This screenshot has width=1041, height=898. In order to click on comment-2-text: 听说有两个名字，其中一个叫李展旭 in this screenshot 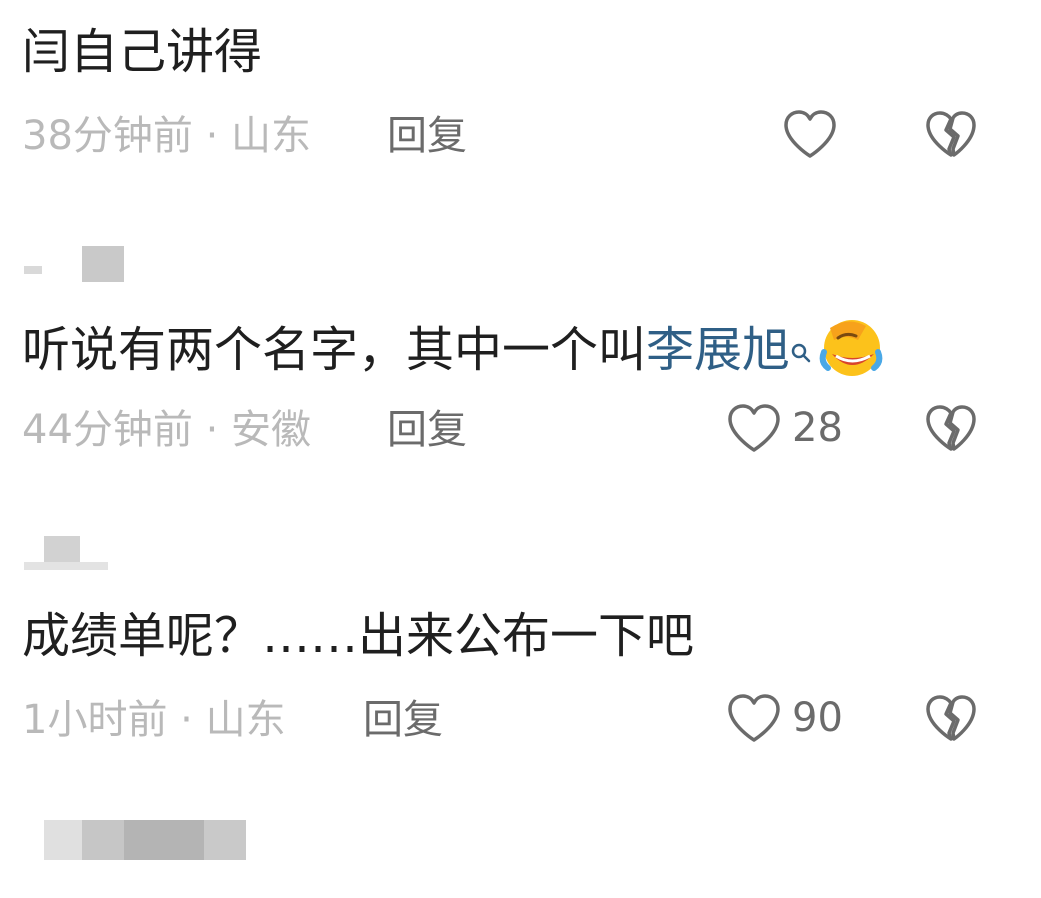, I will do `click(453, 353)`.